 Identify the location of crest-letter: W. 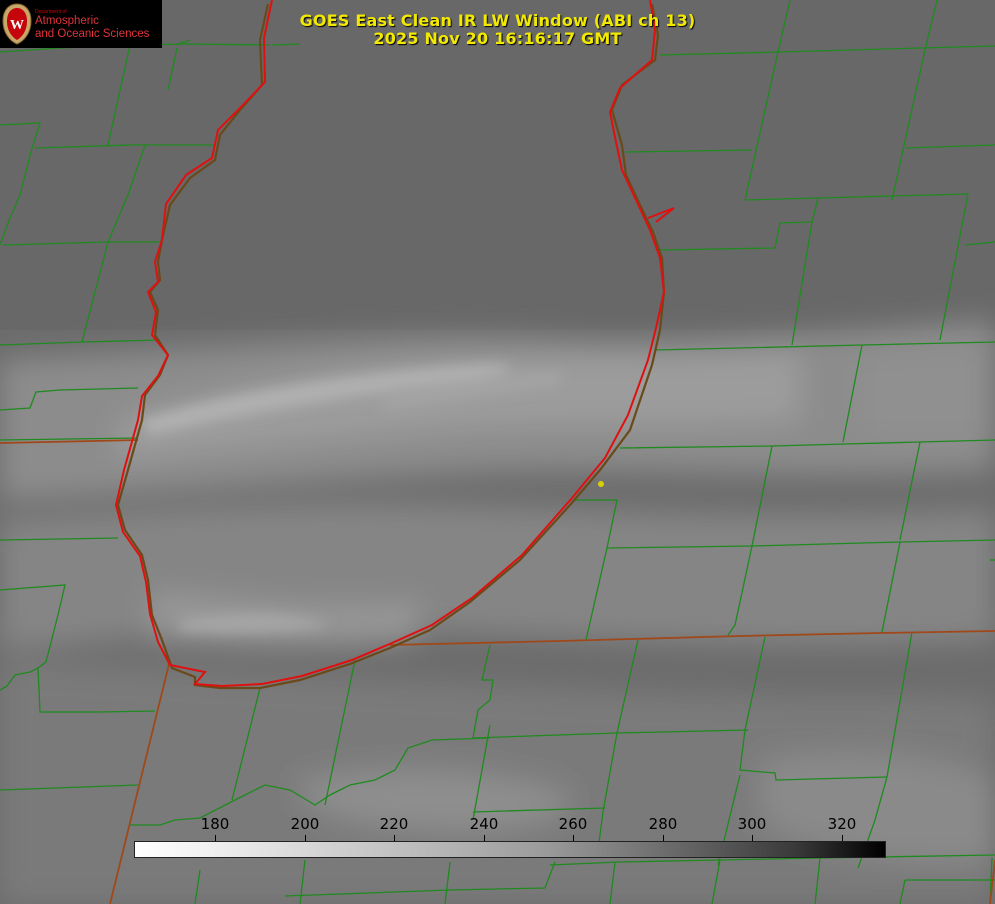
(17, 25).